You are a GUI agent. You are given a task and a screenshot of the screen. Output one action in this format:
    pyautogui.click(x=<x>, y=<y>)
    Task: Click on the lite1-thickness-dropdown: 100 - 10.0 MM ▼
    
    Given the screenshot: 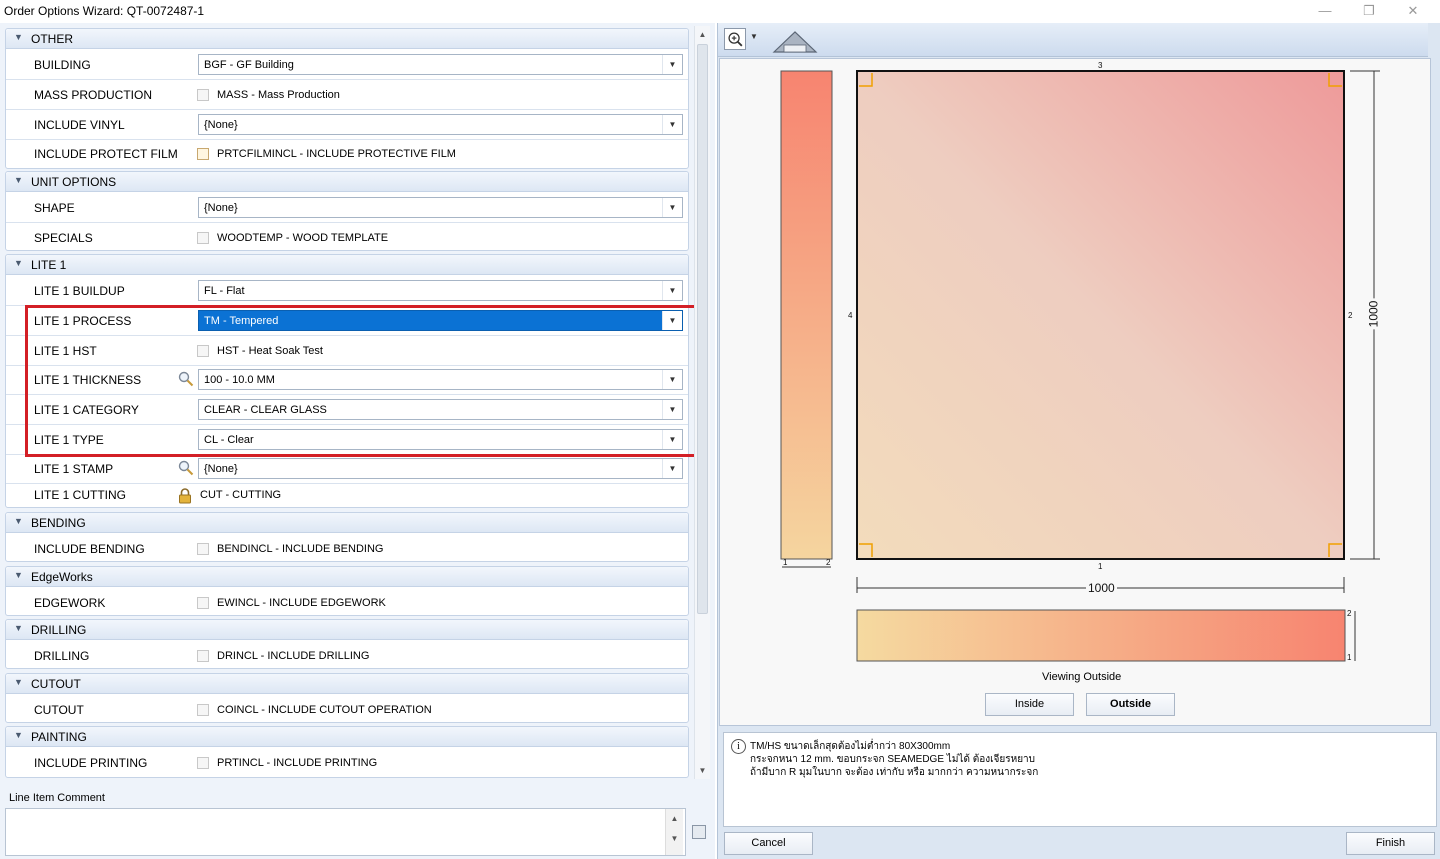 What is the action you would take?
    pyautogui.click(x=440, y=379)
    